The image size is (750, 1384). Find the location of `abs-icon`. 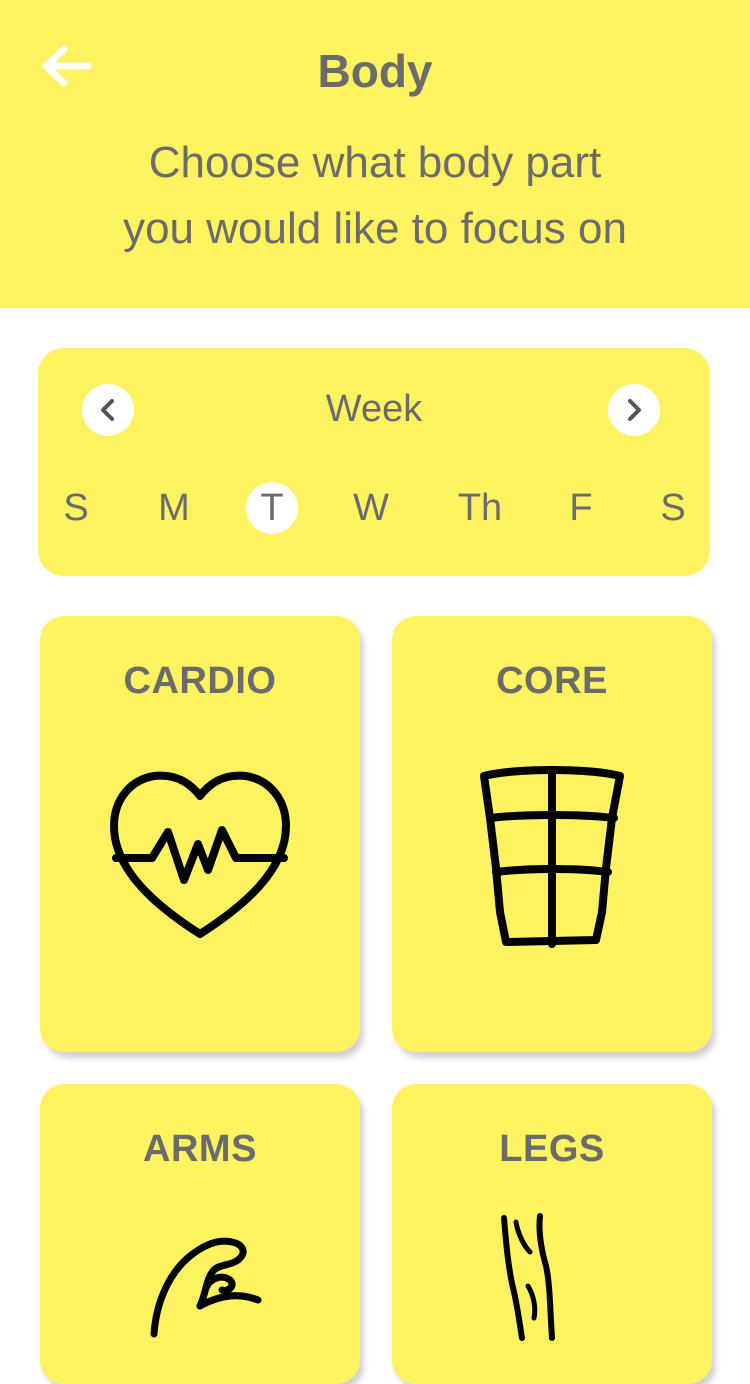

abs-icon is located at coordinates (552, 857).